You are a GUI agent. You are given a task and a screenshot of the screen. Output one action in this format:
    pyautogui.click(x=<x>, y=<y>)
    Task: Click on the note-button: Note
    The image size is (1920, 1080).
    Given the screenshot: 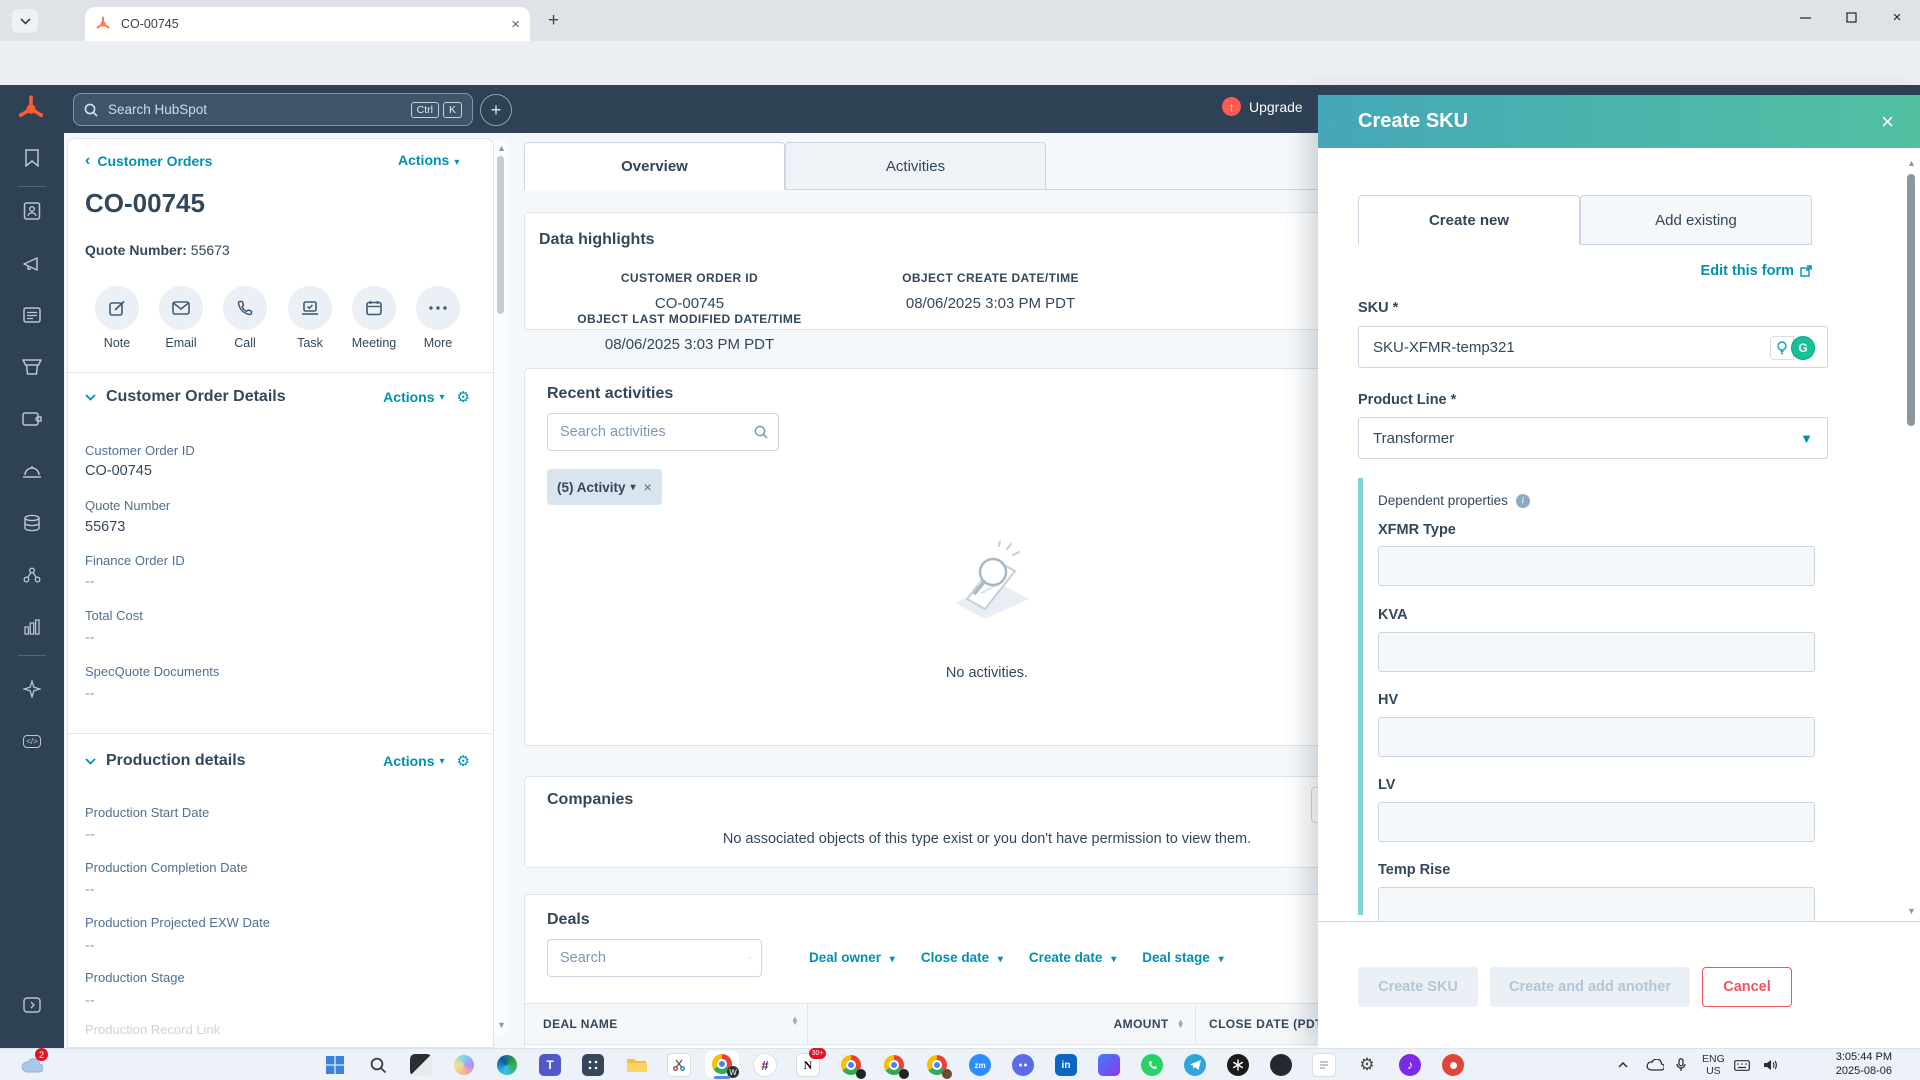 What is the action you would take?
    pyautogui.click(x=117, y=318)
    